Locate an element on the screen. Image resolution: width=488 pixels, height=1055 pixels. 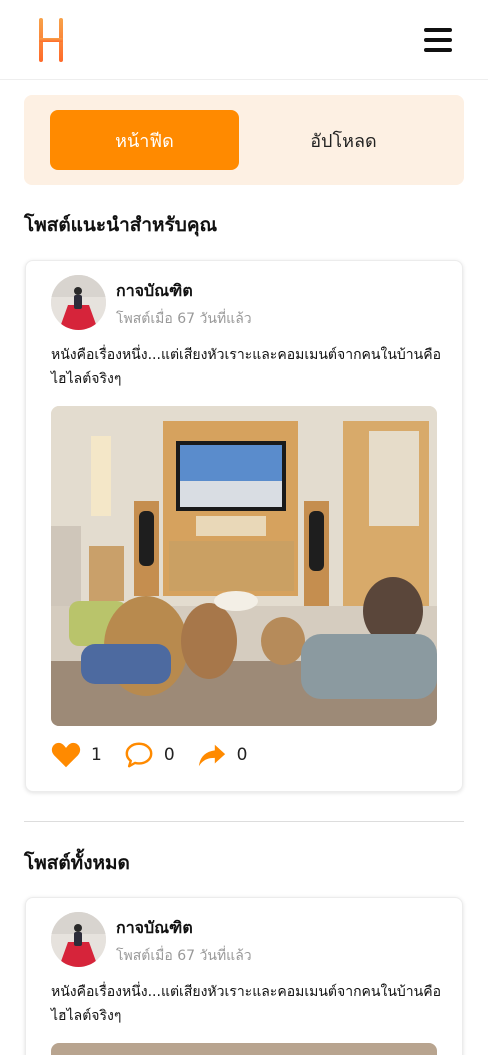
comment-icon is located at coordinates (139, 755).